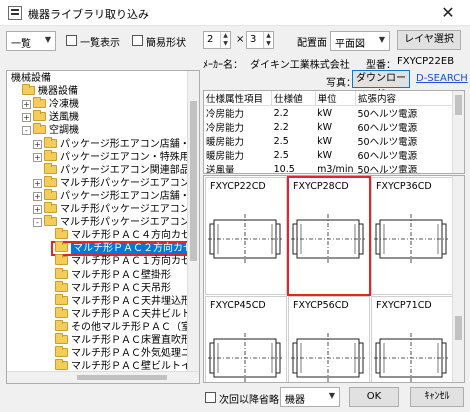 This screenshot has width=470, height=412. Describe the element at coordinates (116, 209) in the screenshot. I see `tree-node: + マルチ形パッケージエアコン（ガスＨＰ）` at that location.